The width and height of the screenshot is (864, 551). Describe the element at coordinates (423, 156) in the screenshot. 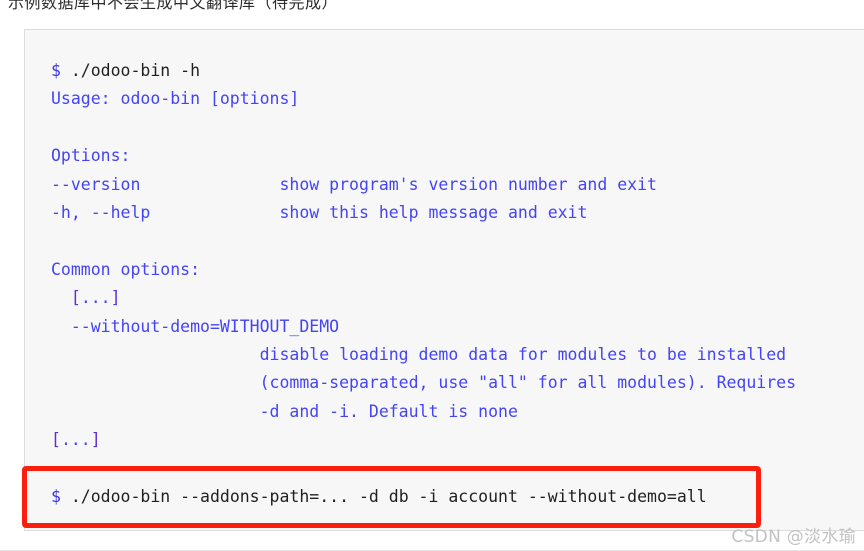

I see `code-line-options-header: Options:` at that location.